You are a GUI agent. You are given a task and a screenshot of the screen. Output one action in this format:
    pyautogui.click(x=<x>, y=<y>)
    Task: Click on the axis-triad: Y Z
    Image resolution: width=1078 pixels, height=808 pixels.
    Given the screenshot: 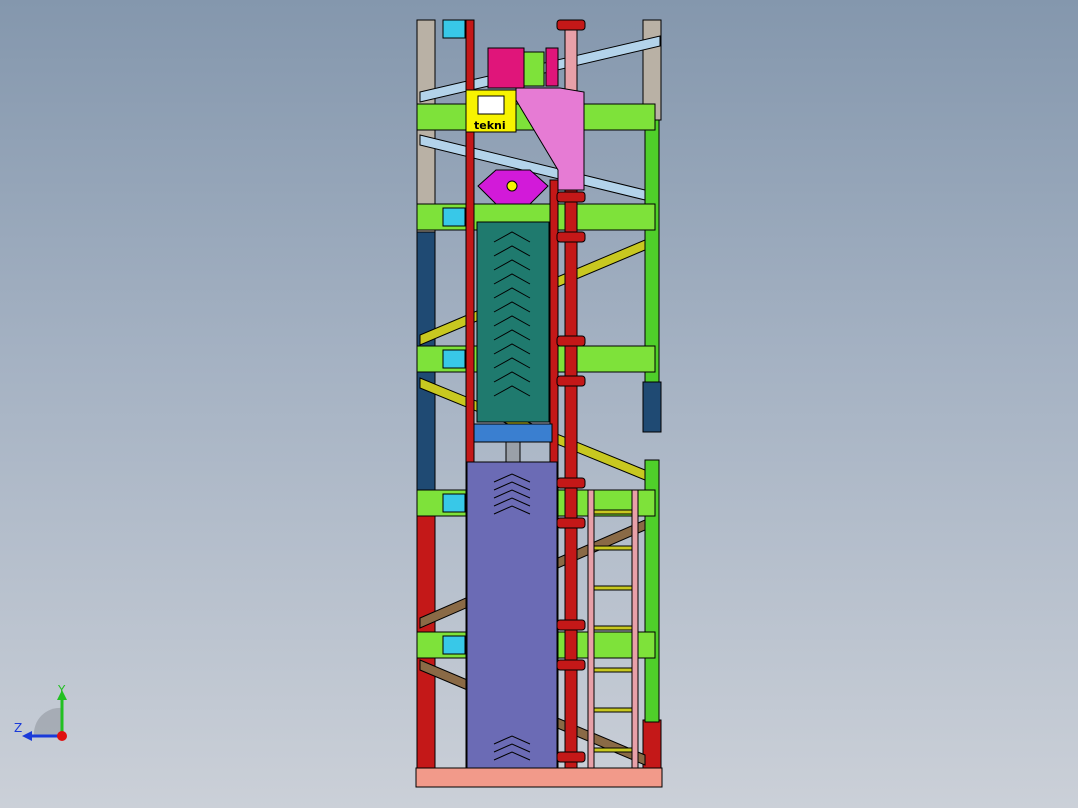 What is the action you would take?
    pyautogui.click(x=40, y=712)
    